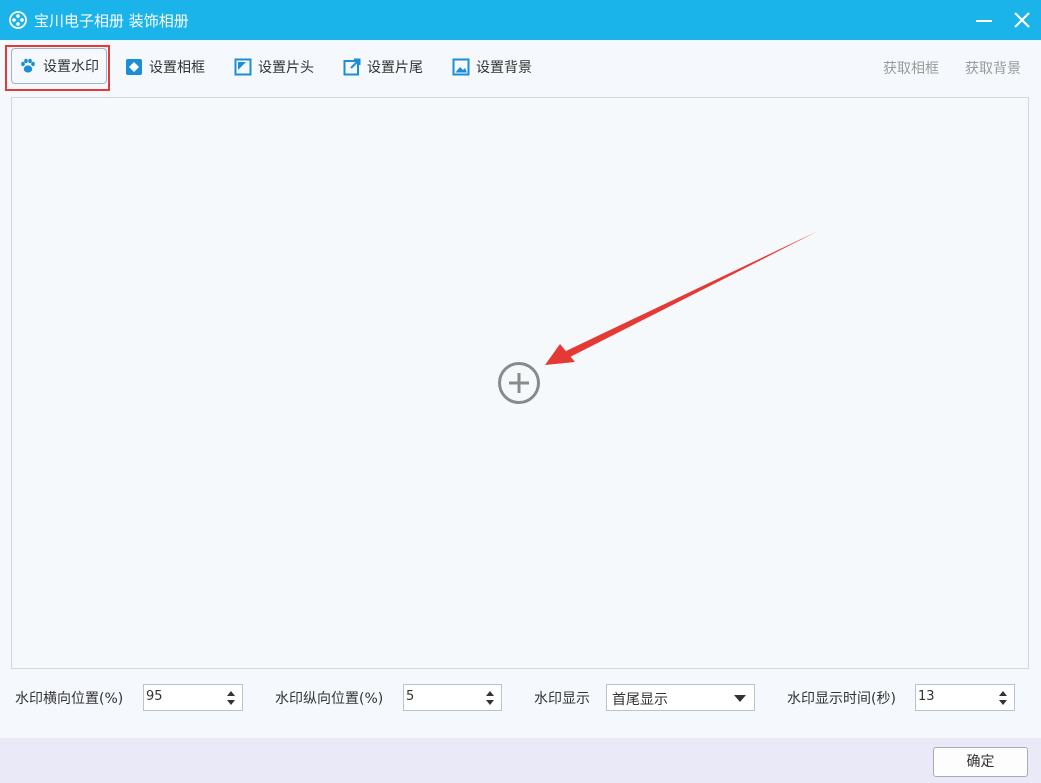  I want to click on intro-icon, so click(243, 67).